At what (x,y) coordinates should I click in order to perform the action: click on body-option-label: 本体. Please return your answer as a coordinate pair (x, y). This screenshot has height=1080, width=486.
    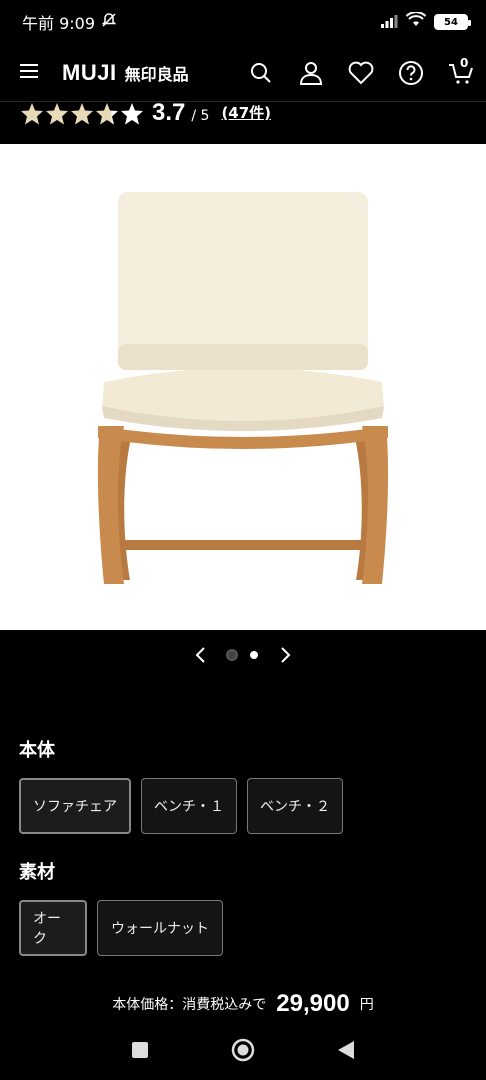
    Looking at the image, I should click on (37, 750).